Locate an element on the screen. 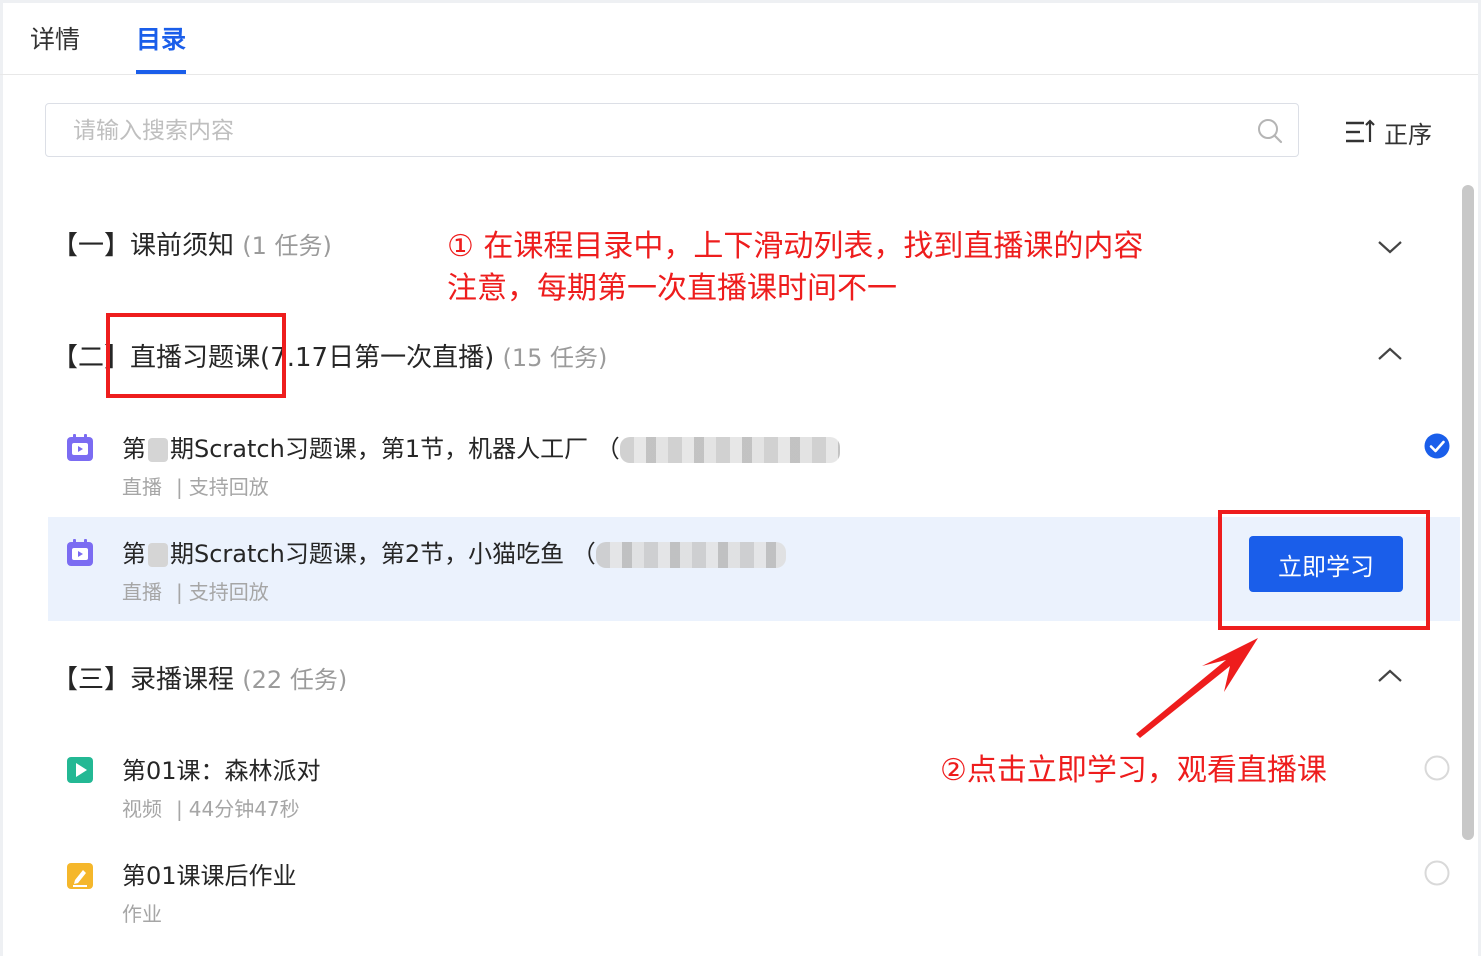 This screenshot has width=1481, height=956. lesson-type: 视频 is located at coordinates (142, 809).